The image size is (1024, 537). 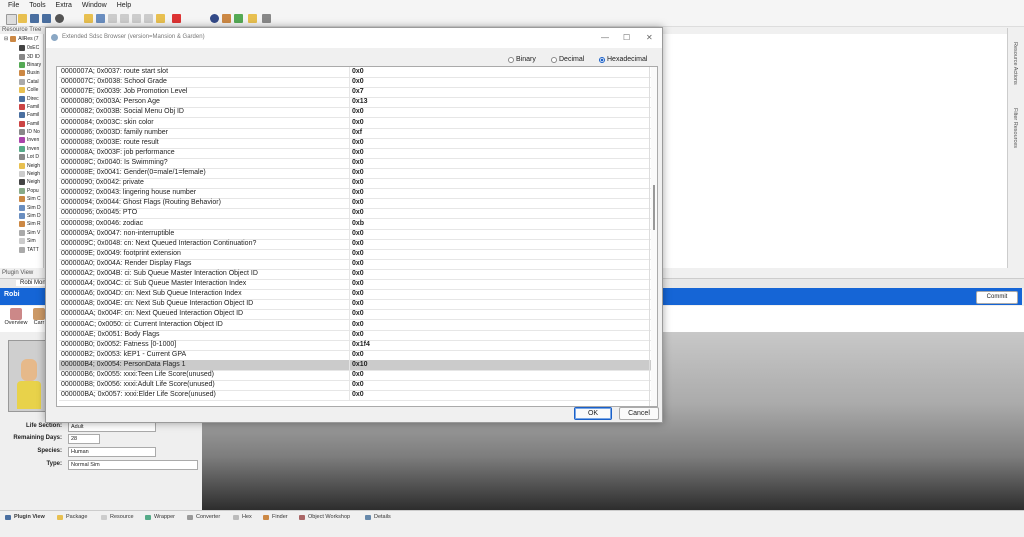 What do you see at coordinates (176, 18) in the screenshot?
I see `delete-icon` at bounding box center [176, 18].